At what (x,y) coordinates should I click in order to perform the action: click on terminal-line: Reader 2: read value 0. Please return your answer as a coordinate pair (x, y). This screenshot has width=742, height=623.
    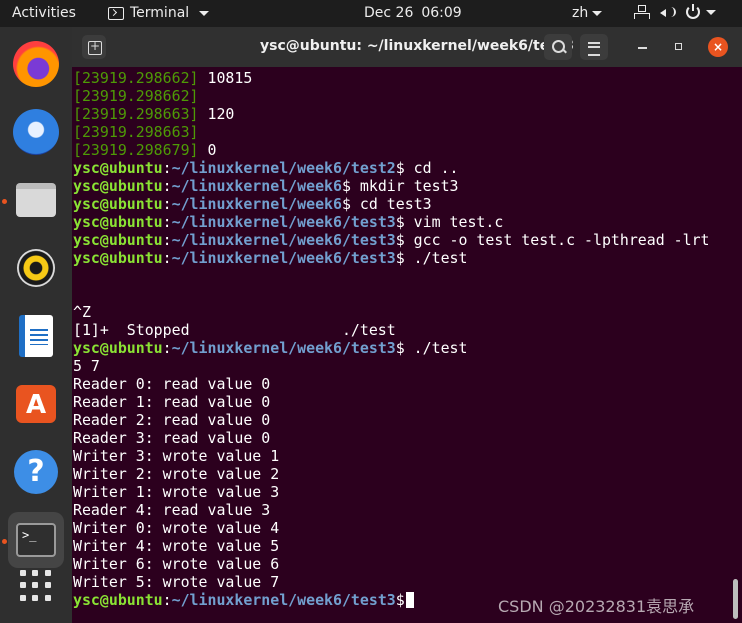
    Looking at the image, I should click on (391, 420).